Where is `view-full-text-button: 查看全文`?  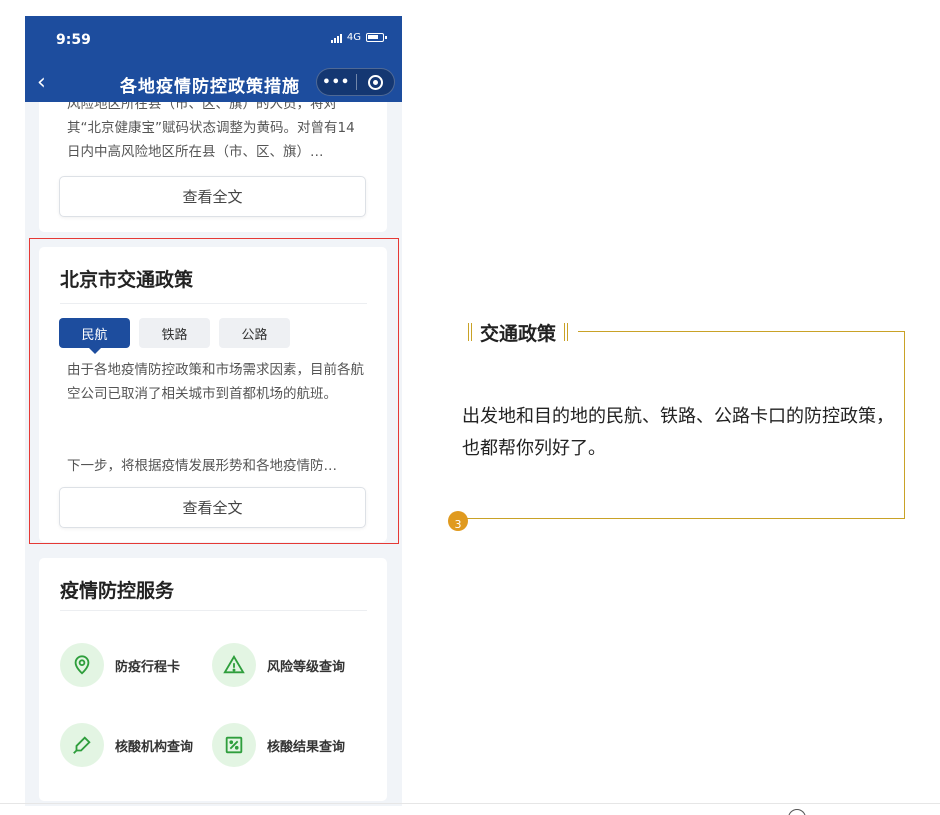 view-full-text-button: 查看全文 is located at coordinates (212, 196).